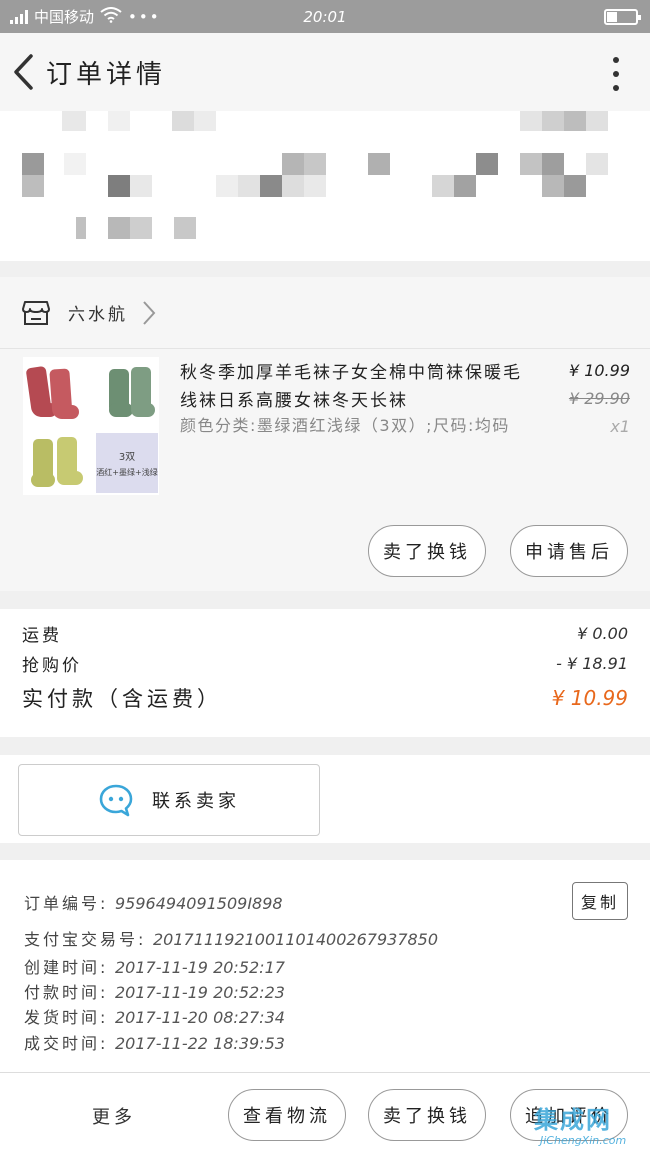  Describe the element at coordinates (64, 17) in the screenshot. I see `carrier-label: 中国移动` at that location.